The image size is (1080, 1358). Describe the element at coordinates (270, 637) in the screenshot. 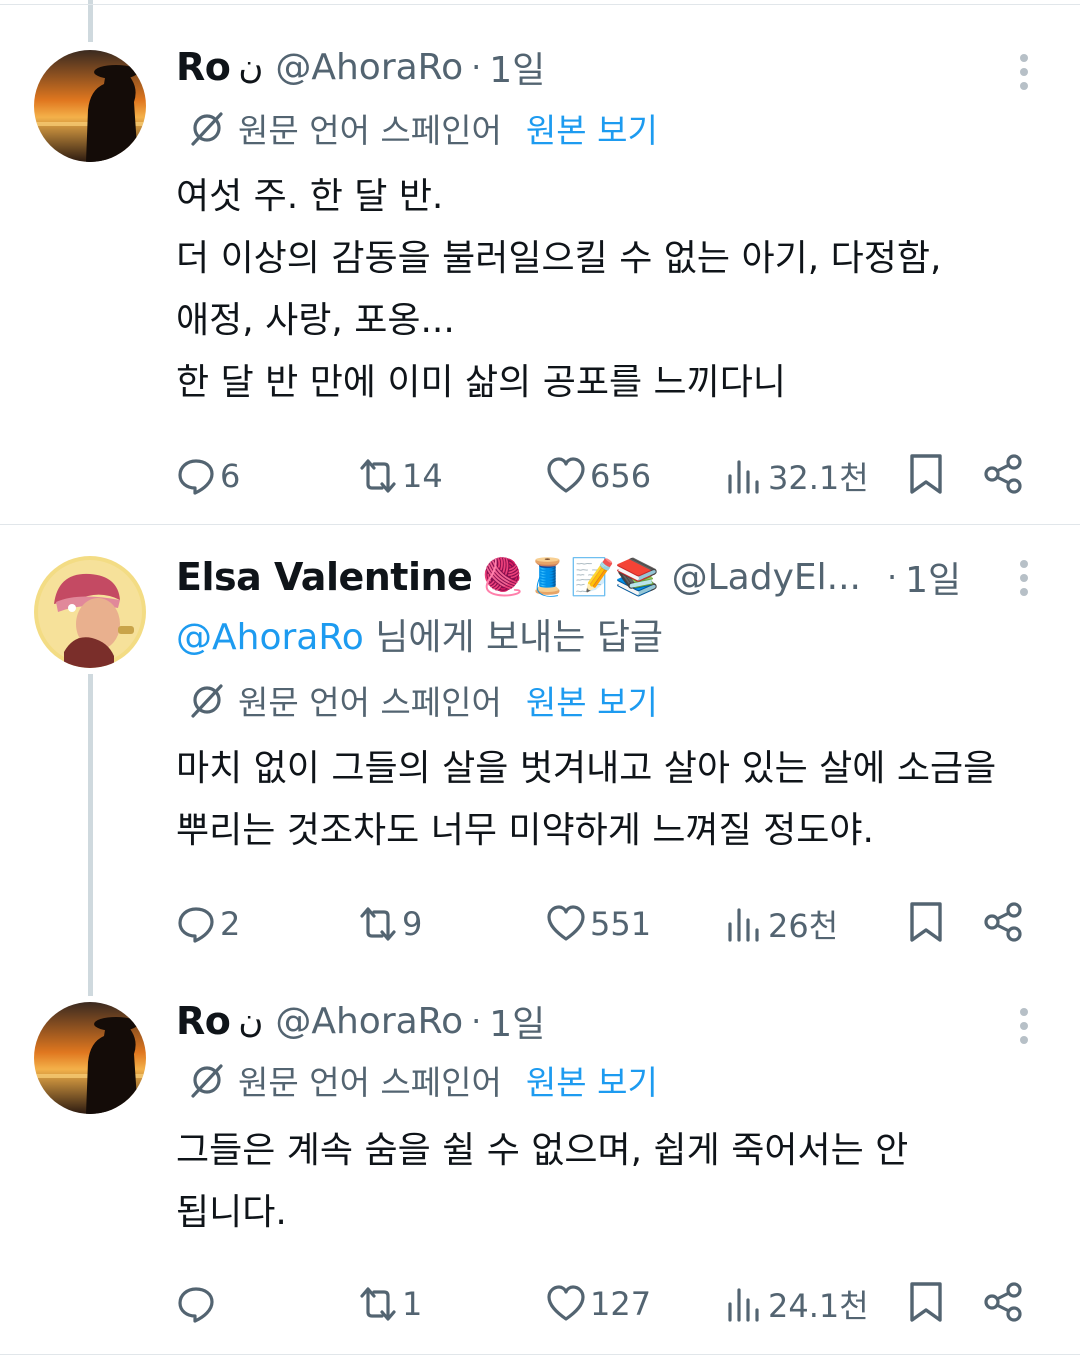

I see `reply-mention-link: @AhoraRo` at that location.